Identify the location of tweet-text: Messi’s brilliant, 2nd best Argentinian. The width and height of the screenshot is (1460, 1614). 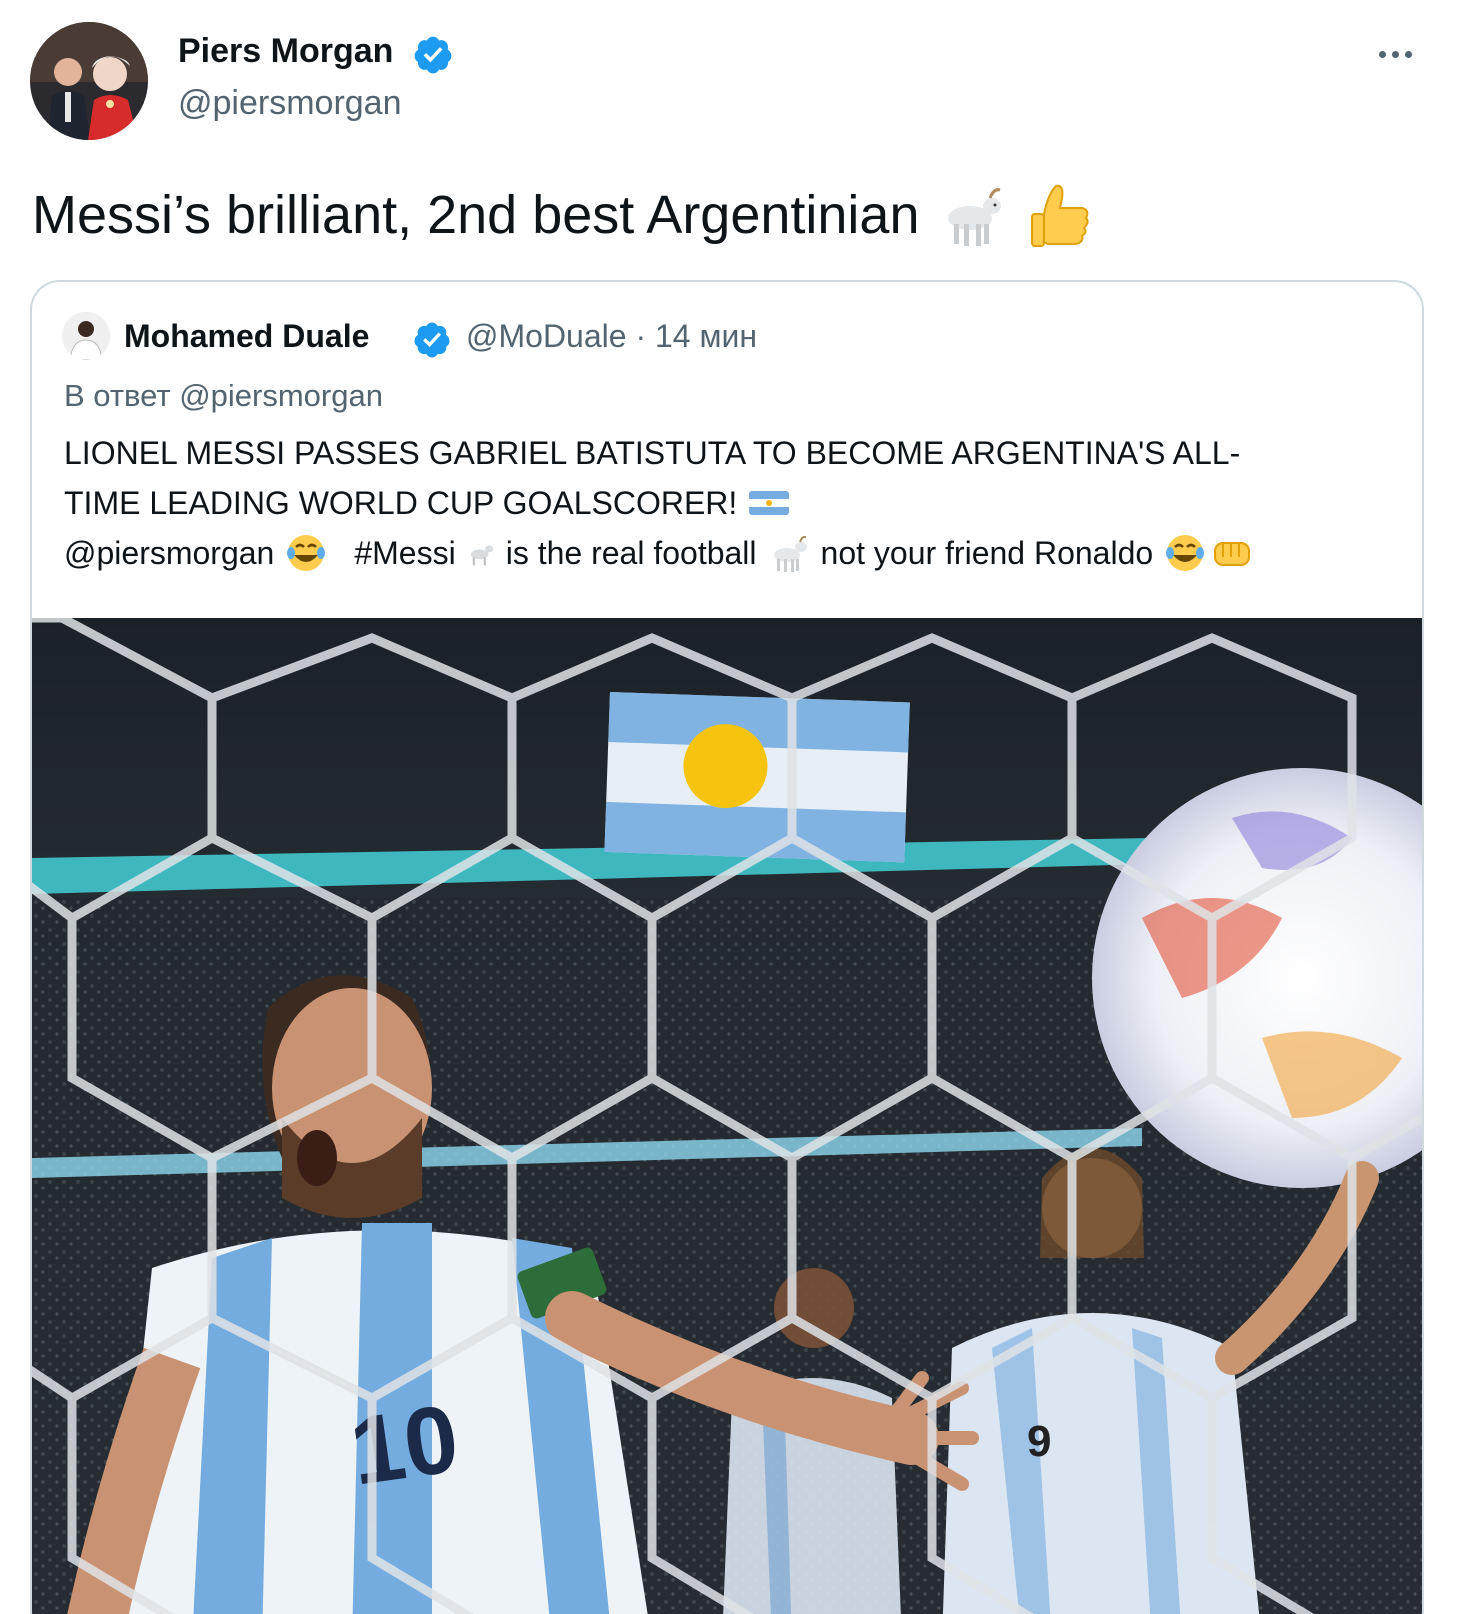
(564, 215).